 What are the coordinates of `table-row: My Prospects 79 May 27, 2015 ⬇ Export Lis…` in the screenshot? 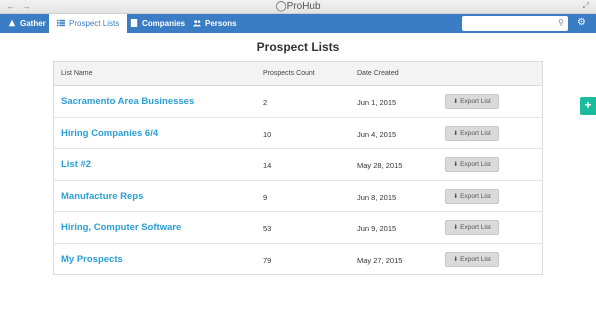 It's located at (298, 260).